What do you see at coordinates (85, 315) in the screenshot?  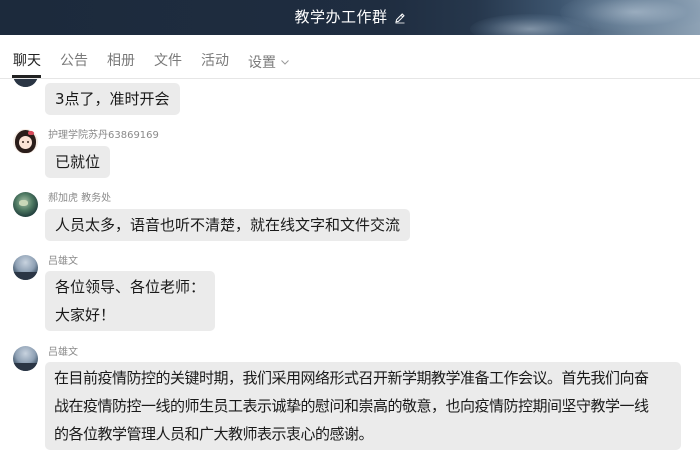 I see `message-text-line: 大家好！` at bounding box center [85, 315].